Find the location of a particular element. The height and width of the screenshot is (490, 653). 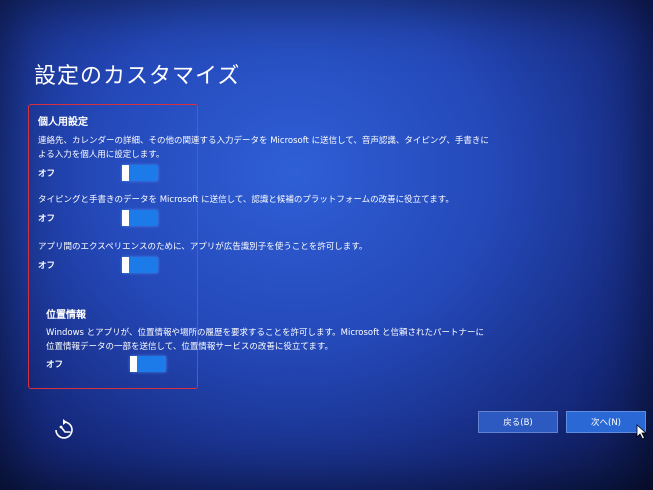

setting-description-line: 位置情報データの一部を送信して、位置情報サービスの改善に役立てます。 is located at coordinates (190, 347).